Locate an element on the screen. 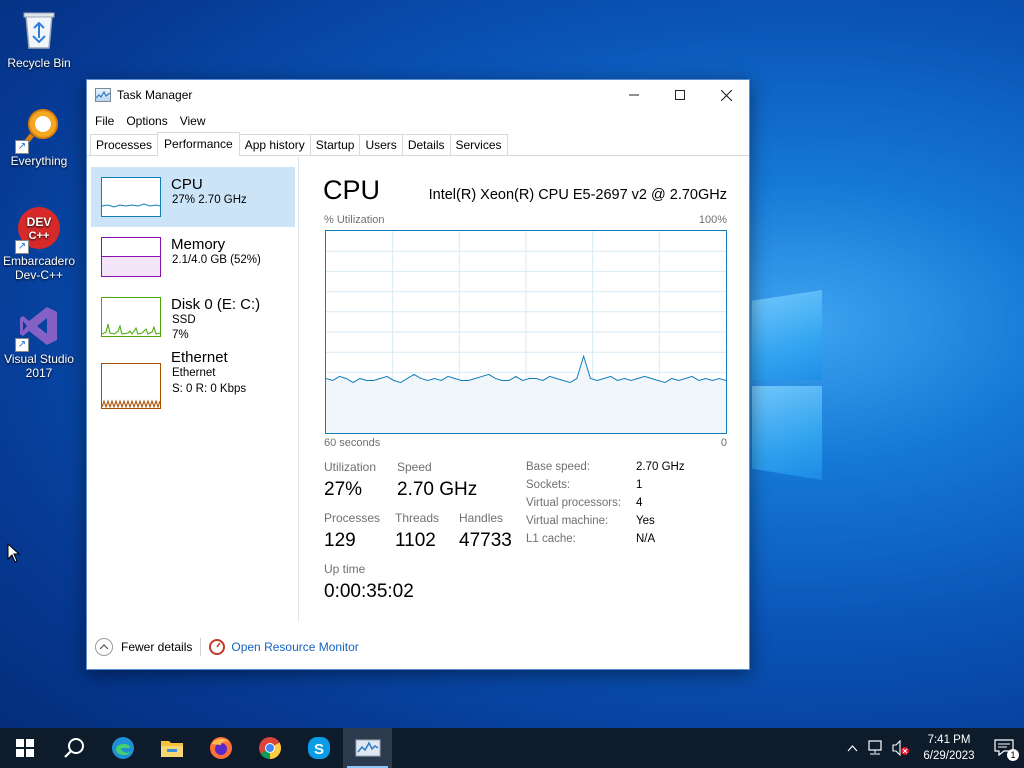 Image resolution: width=1024 pixels, height=768 pixels. tab-app-history: App history is located at coordinates (274, 144).